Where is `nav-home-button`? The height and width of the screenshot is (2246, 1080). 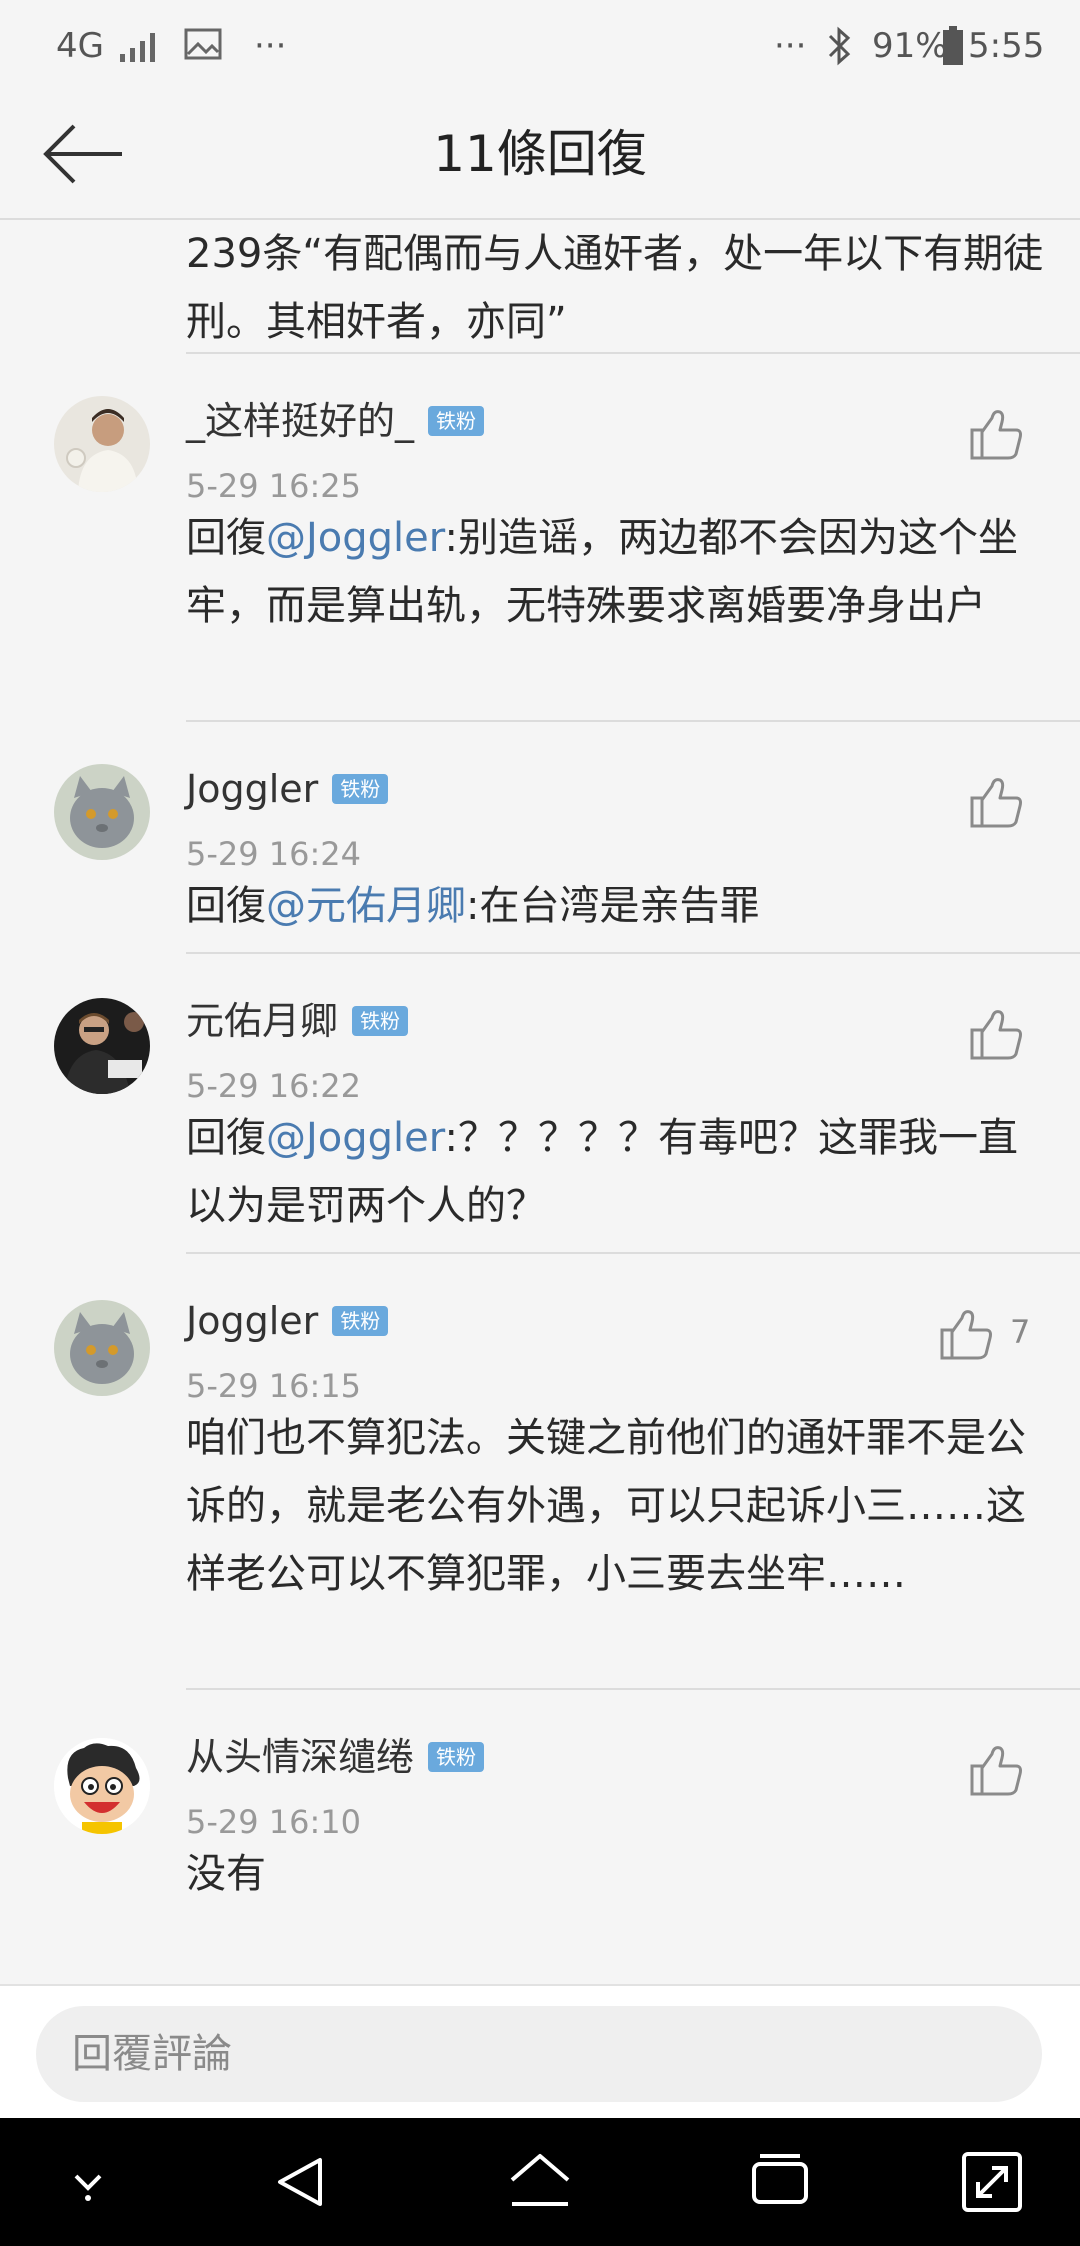 nav-home-button is located at coordinates (540, 2182).